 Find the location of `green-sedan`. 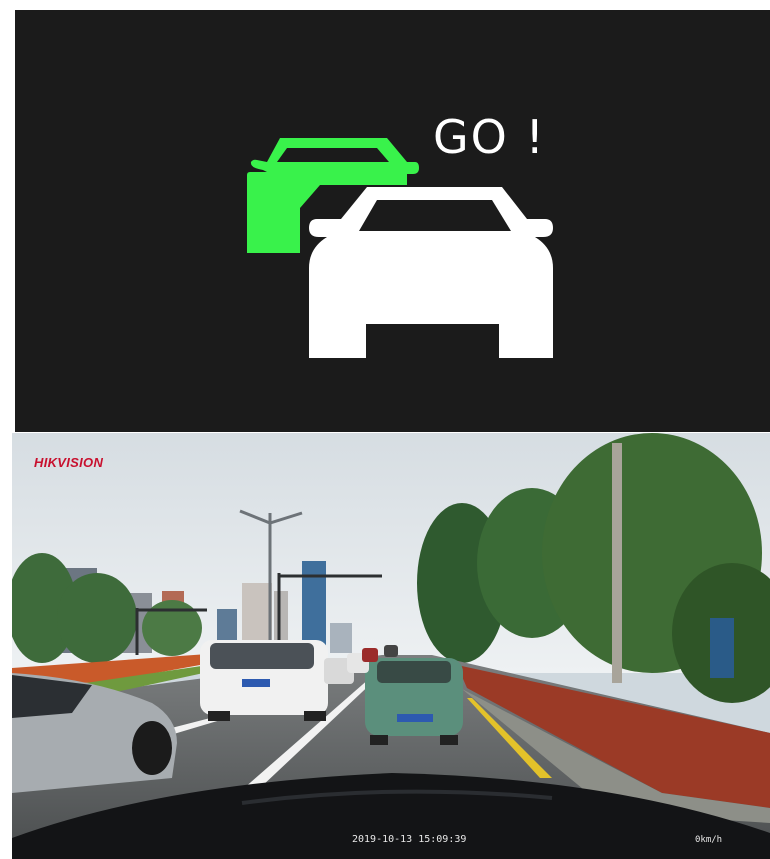

green-sedan is located at coordinates (414, 701).